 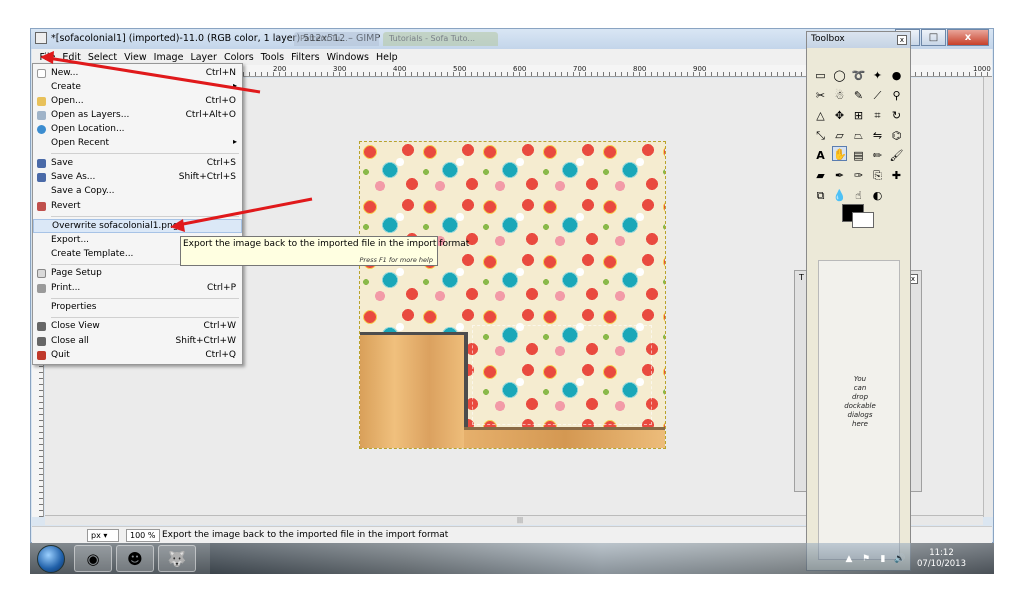 I want to click on menu-tools: Tools, so click(x=272, y=57).